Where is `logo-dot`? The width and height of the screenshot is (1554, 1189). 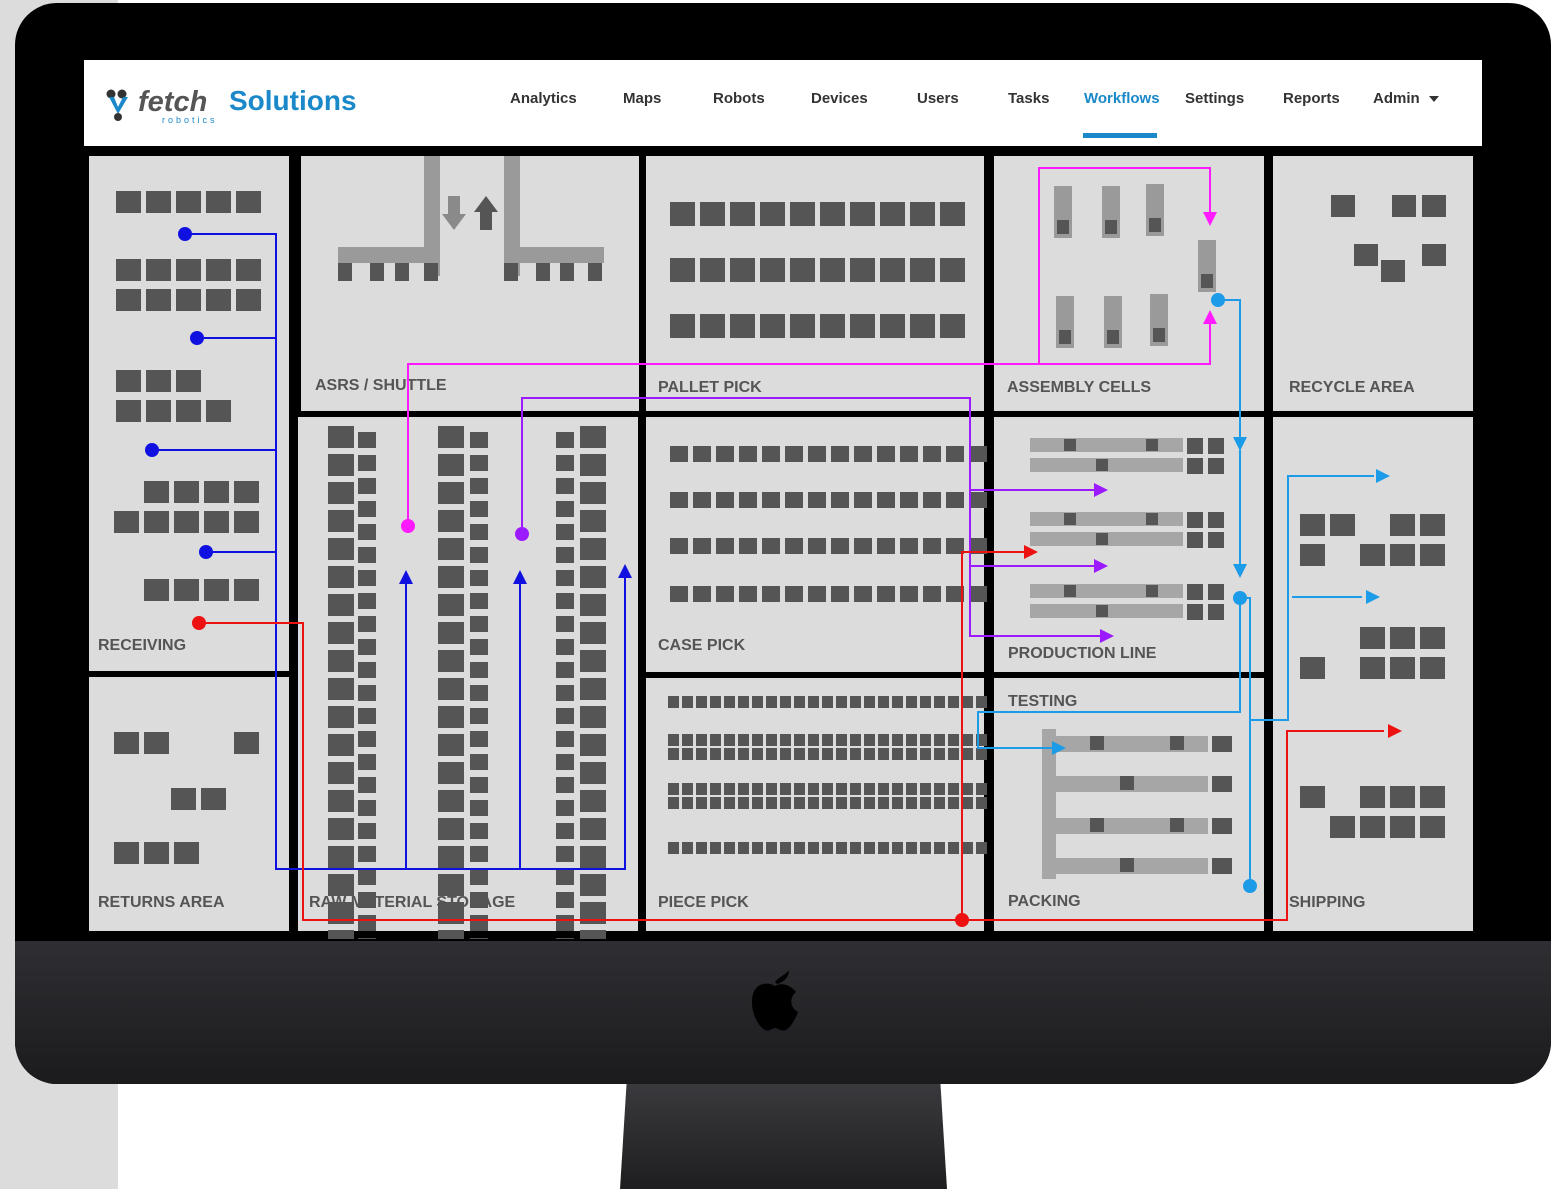 logo-dot is located at coordinates (118, 117).